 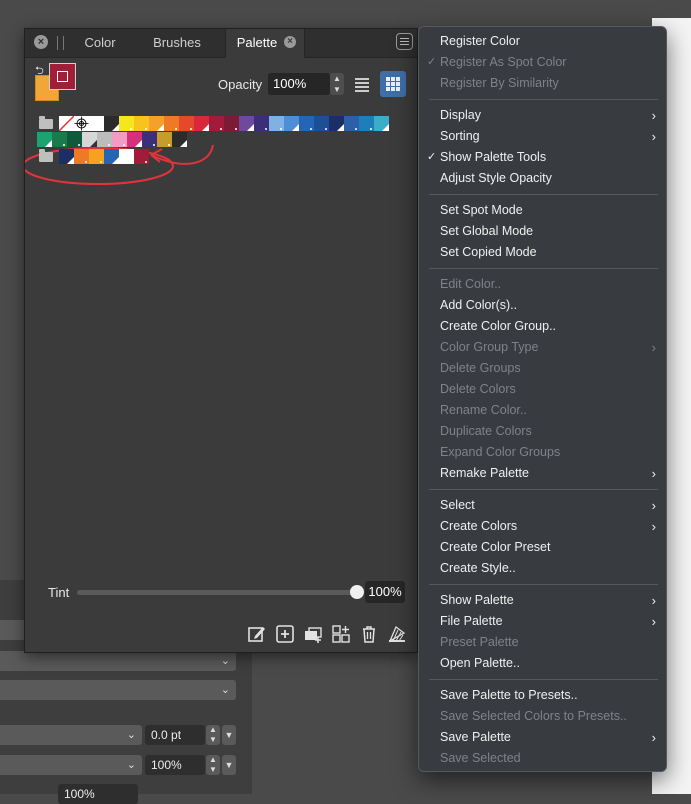 I want to click on menu-item-label: Create Color Group.., so click(x=498, y=326).